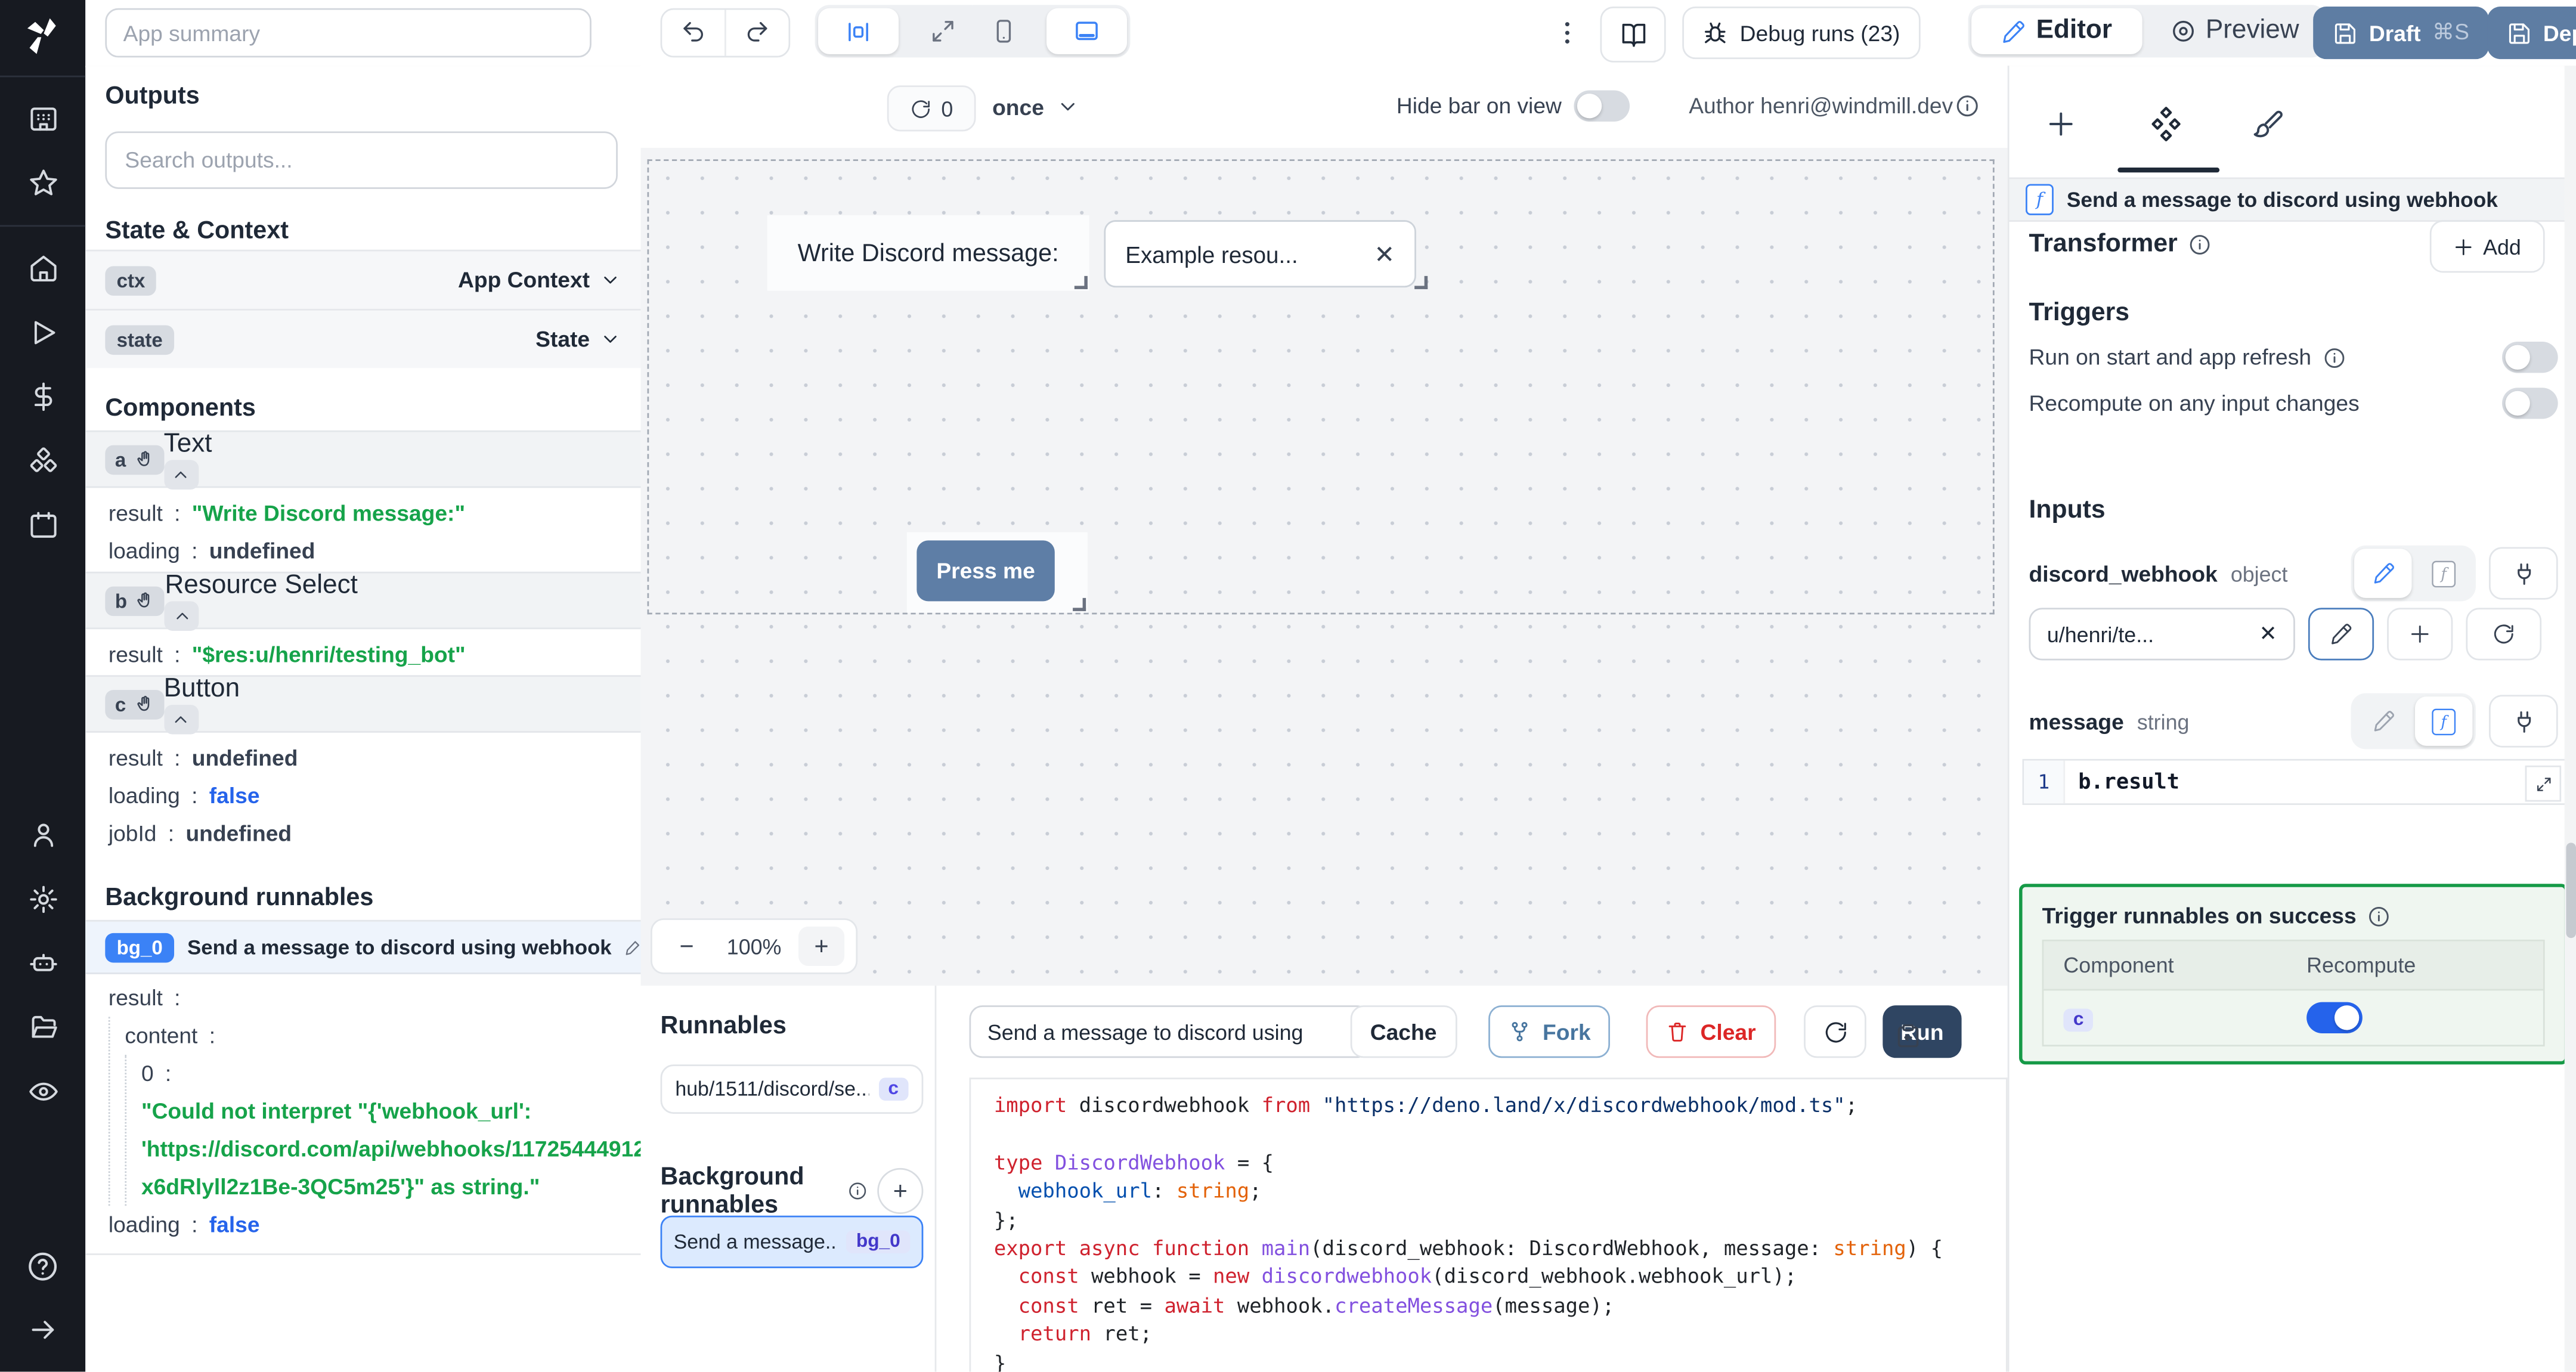 This screenshot has height=1372, width=2576. I want to click on resources-cubes-icon, so click(43, 461).